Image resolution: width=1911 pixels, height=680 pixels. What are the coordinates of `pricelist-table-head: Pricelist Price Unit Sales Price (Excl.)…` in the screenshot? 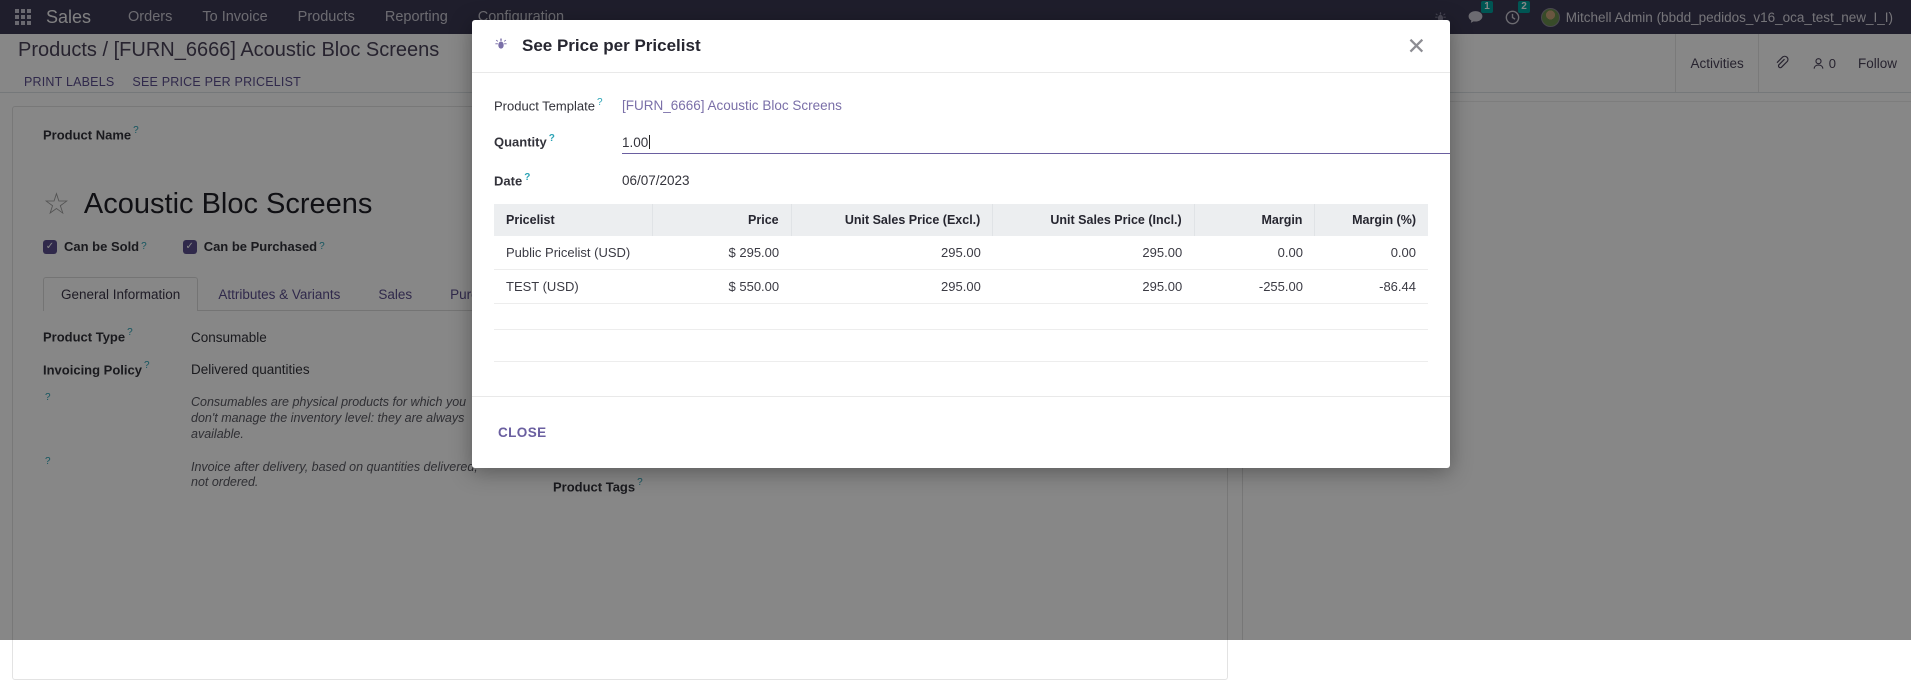 It's located at (961, 220).